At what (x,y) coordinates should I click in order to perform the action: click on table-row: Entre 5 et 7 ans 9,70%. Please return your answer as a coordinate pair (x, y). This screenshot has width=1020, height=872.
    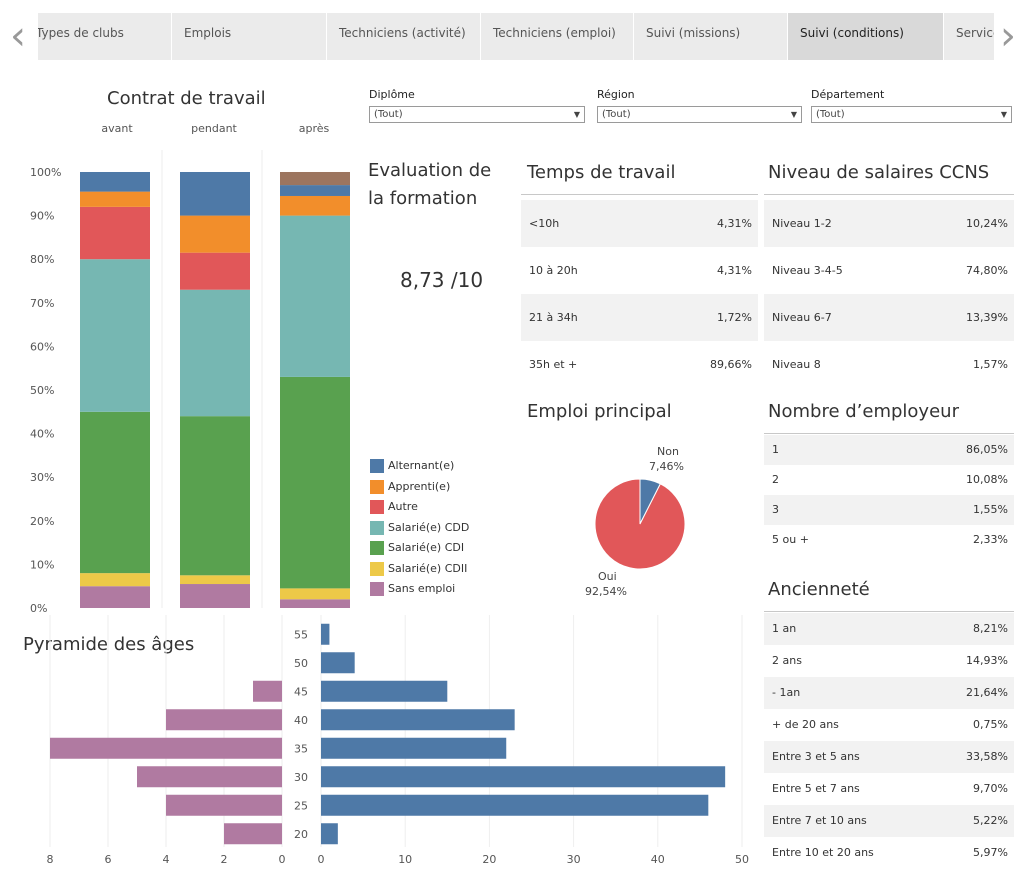
    Looking at the image, I should click on (889, 789).